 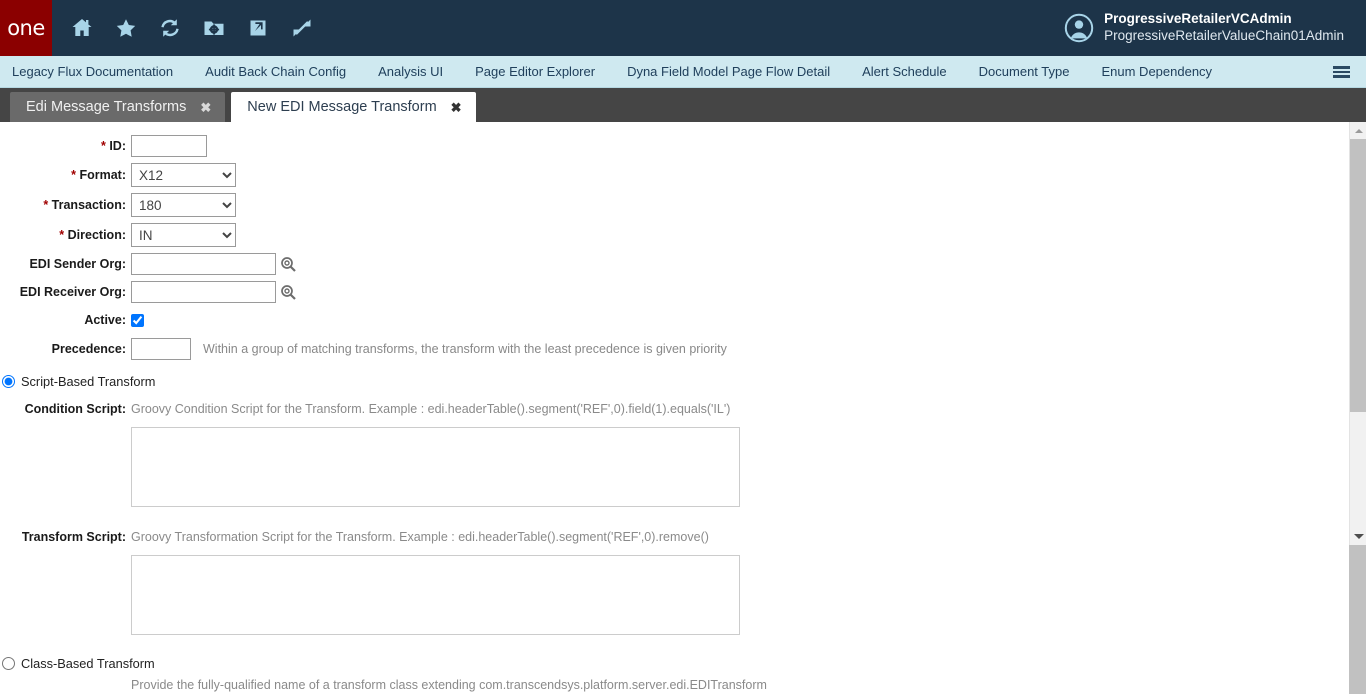 What do you see at coordinates (1358, 275) in the screenshot?
I see `scrollbar-thumb` at bounding box center [1358, 275].